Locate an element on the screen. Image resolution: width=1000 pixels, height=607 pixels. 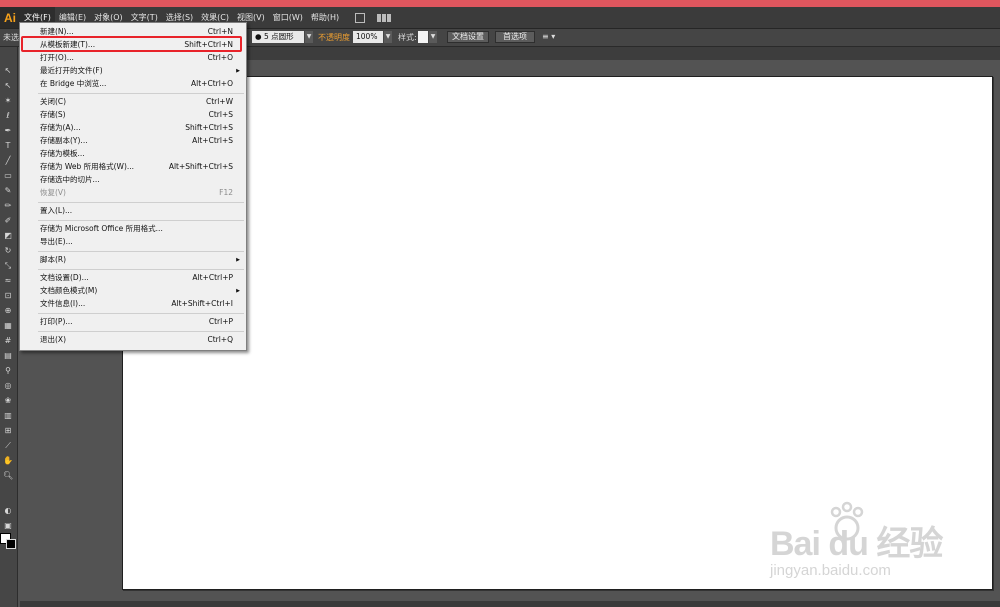
menu-window: 窗口(W) is located at coordinates (288, 17).